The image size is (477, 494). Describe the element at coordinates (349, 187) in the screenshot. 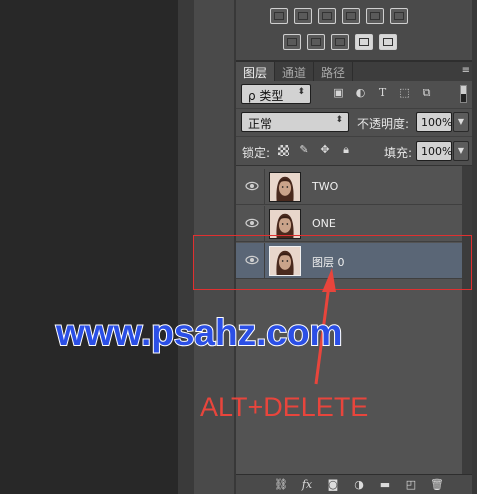

I see `layer-row-two: TWO` at that location.